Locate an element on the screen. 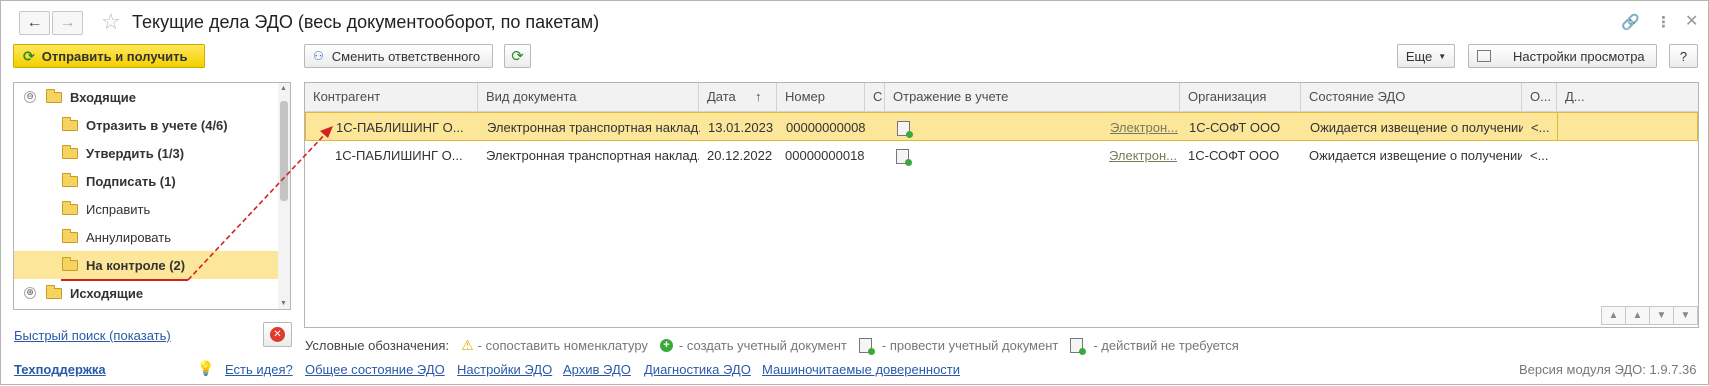  annotation-arrowhead is located at coordinates (326, 132).